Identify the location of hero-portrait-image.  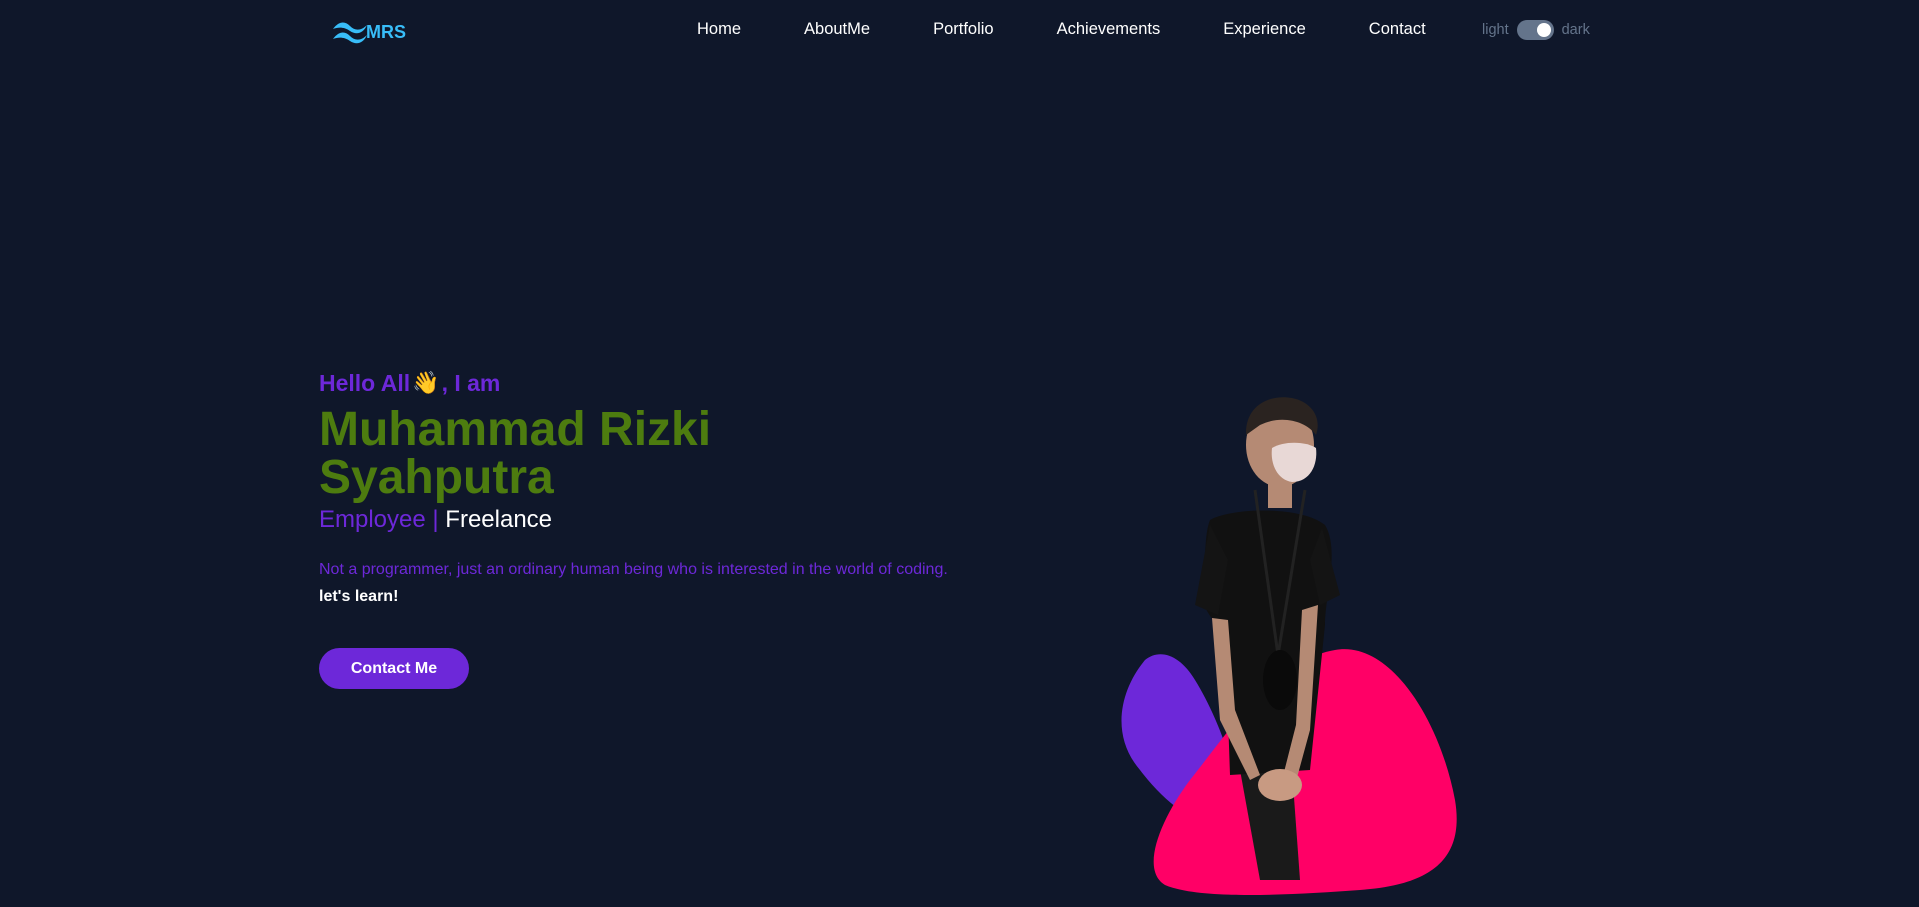
(1289, 646).